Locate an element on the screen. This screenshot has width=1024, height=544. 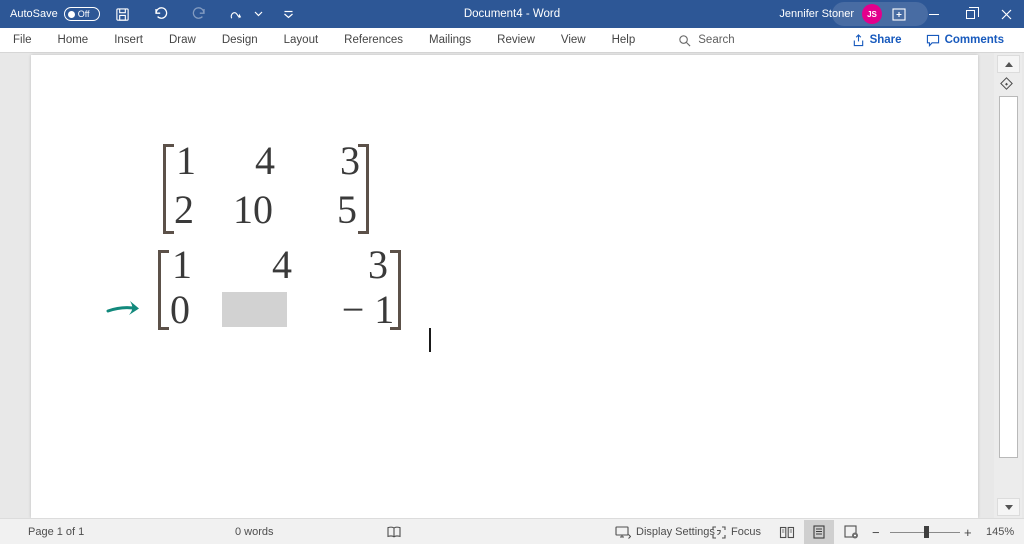
focus-label: Focus is located at coordinates (746, 532).